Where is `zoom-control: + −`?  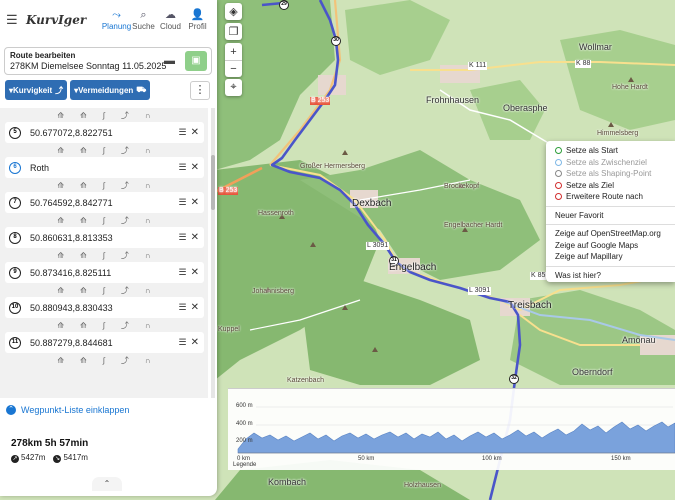
zoom-control: + − is located at coordinates (233, 60).